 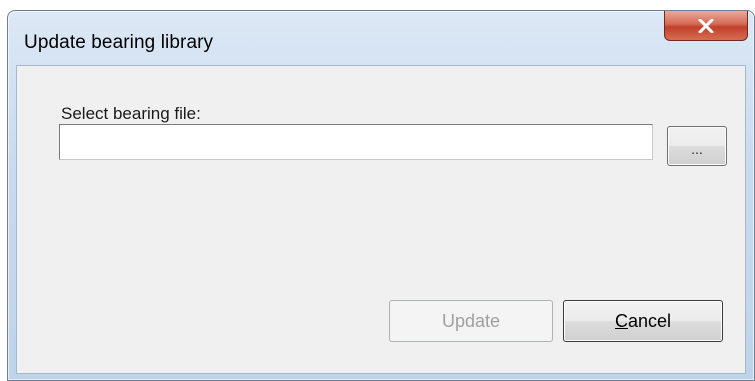 What do you see at coordinates (356, 142) in the screenshot?
I see `file-path-input` at bounding box center [356, 142].